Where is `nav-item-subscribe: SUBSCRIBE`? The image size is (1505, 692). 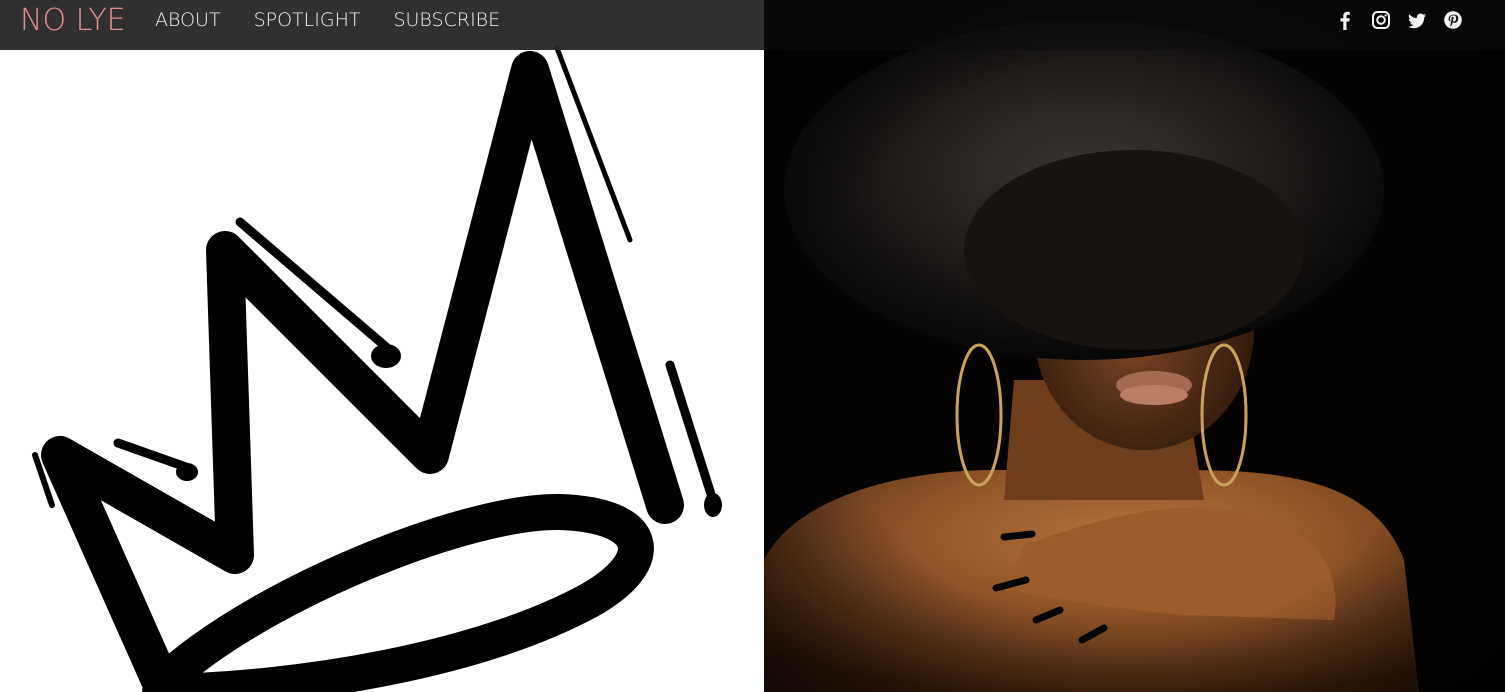
nav-item-subscribe: SUBSCRIBE is located at coordinates (446, 20).